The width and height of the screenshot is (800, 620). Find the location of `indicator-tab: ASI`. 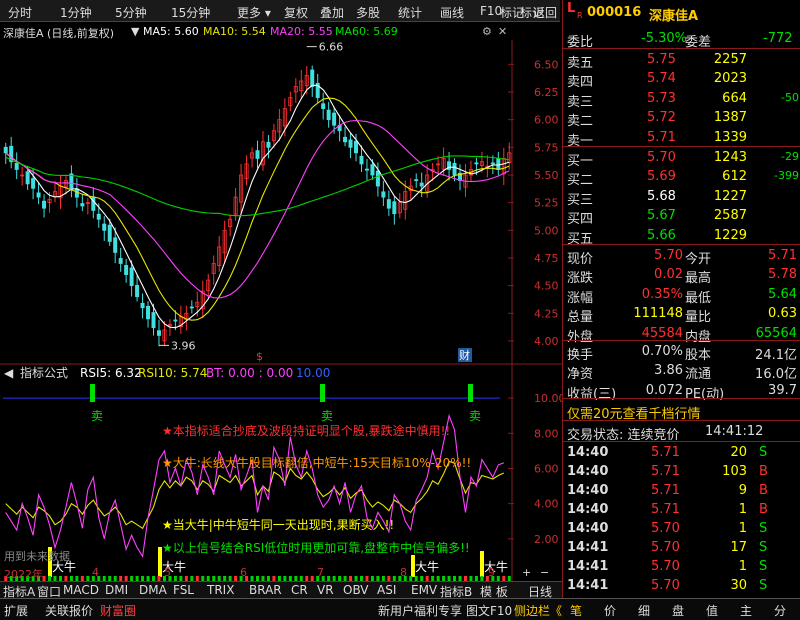

indicator-tab: ASI is located at coordinates (386, 590).